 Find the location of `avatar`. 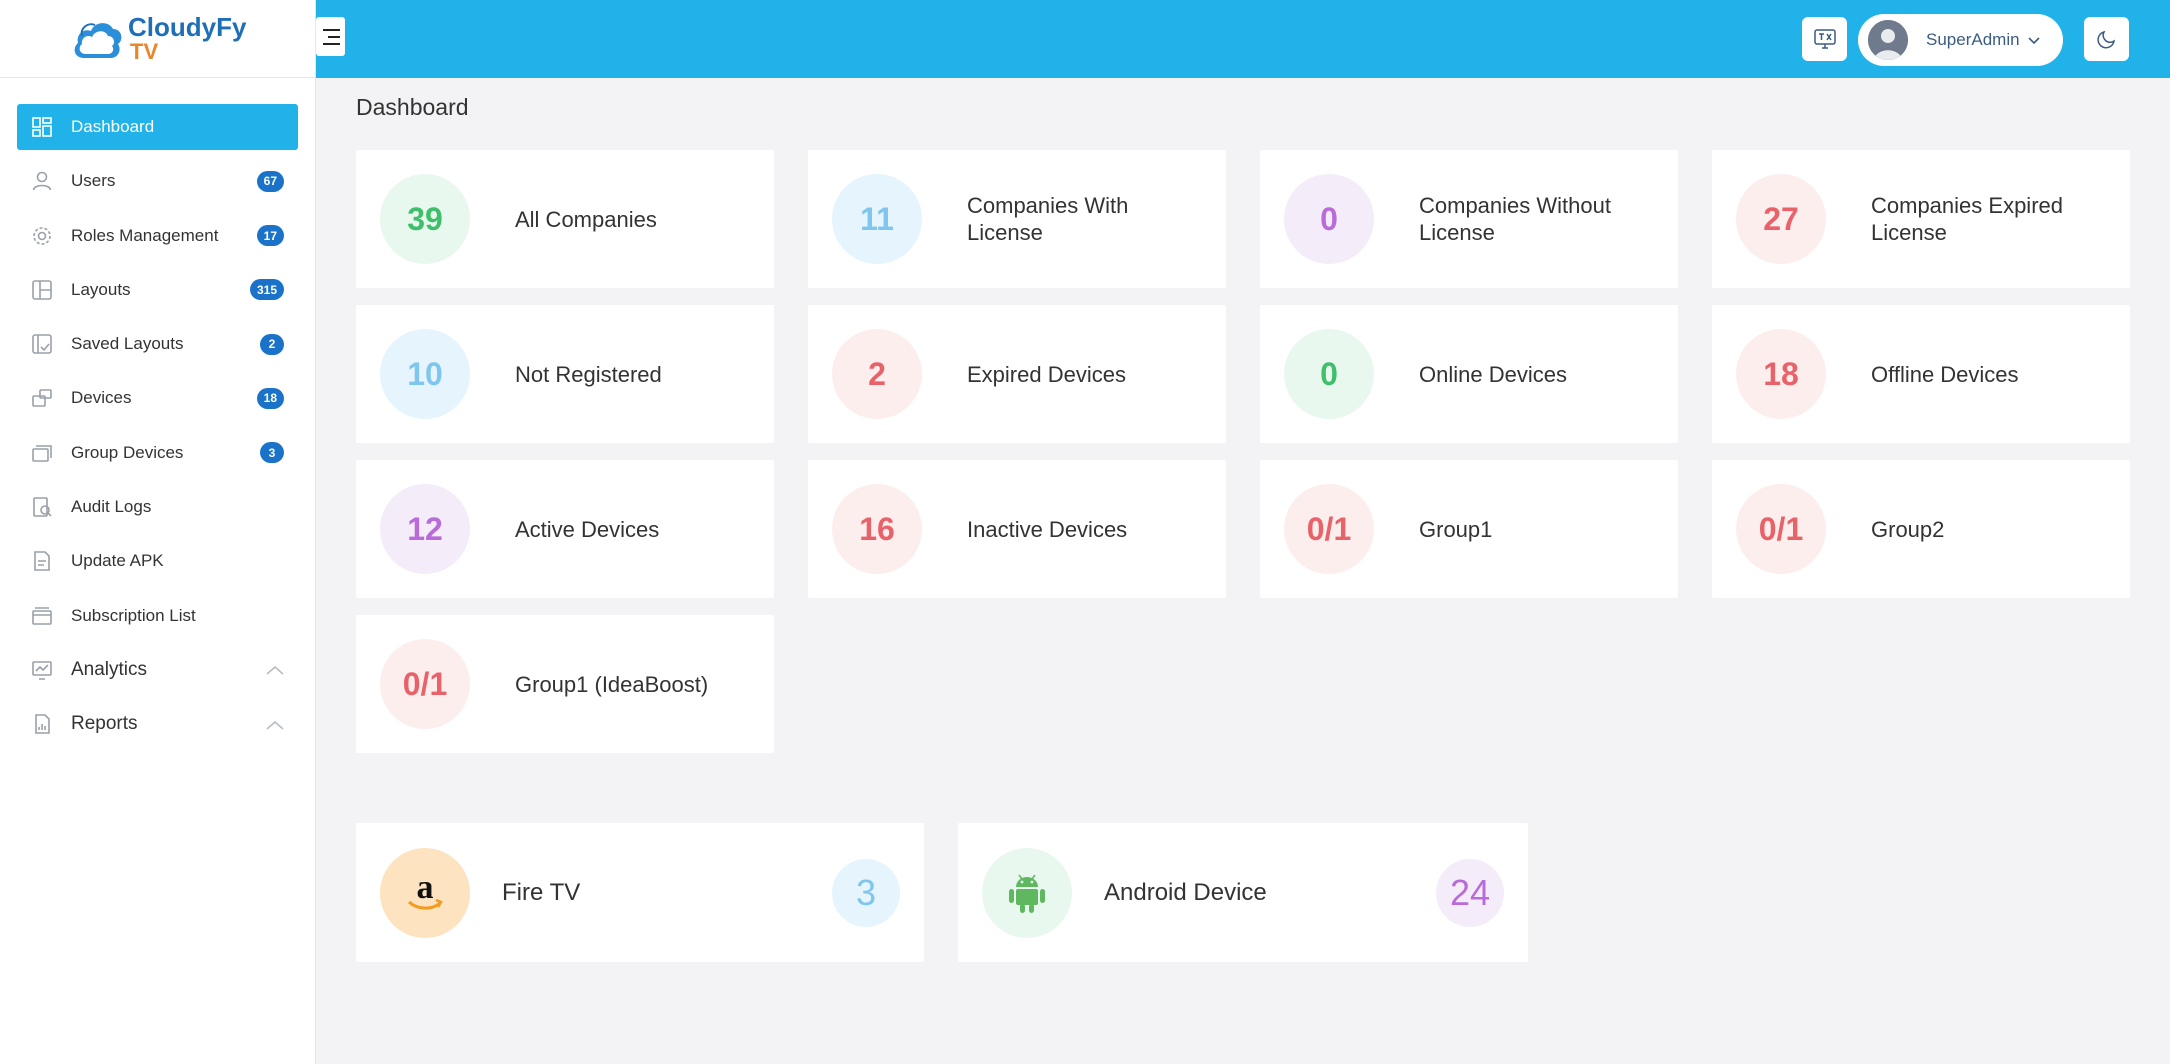

avatar is located at coordinates (1888, 40).